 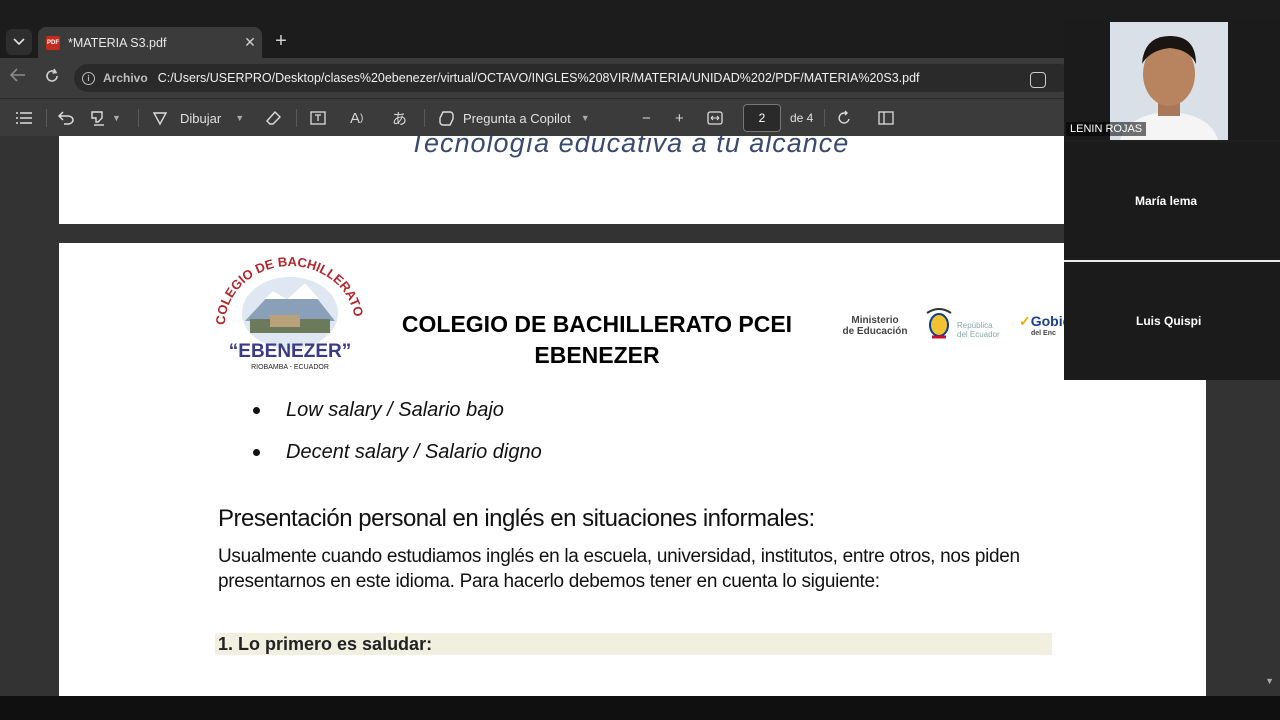 I want to click on pen-icon, so click(x=160, y=119).